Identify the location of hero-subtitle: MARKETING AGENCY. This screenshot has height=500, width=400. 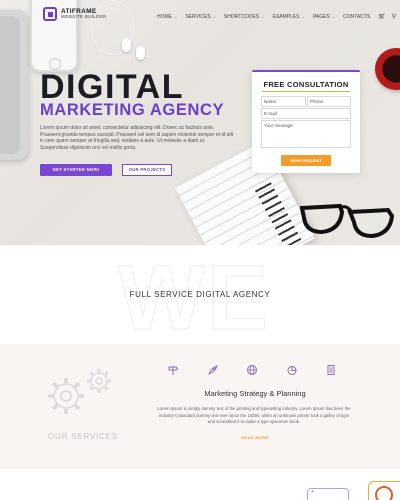
(132, 110).